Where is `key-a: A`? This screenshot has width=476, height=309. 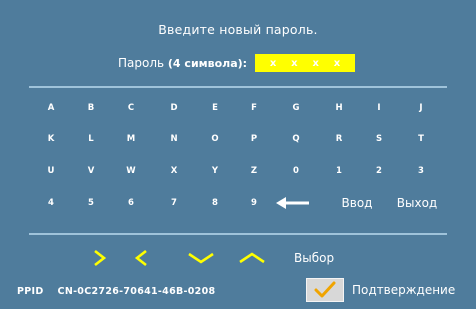
key-a: A is located at coordinates (51, 108).